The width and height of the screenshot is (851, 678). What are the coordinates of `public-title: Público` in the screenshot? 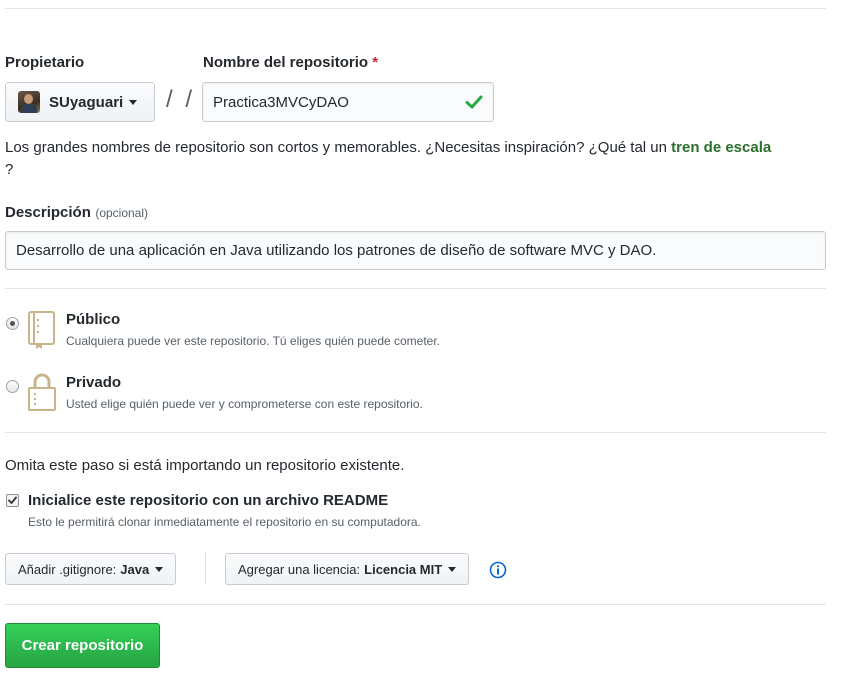 It's located at (93, 319).